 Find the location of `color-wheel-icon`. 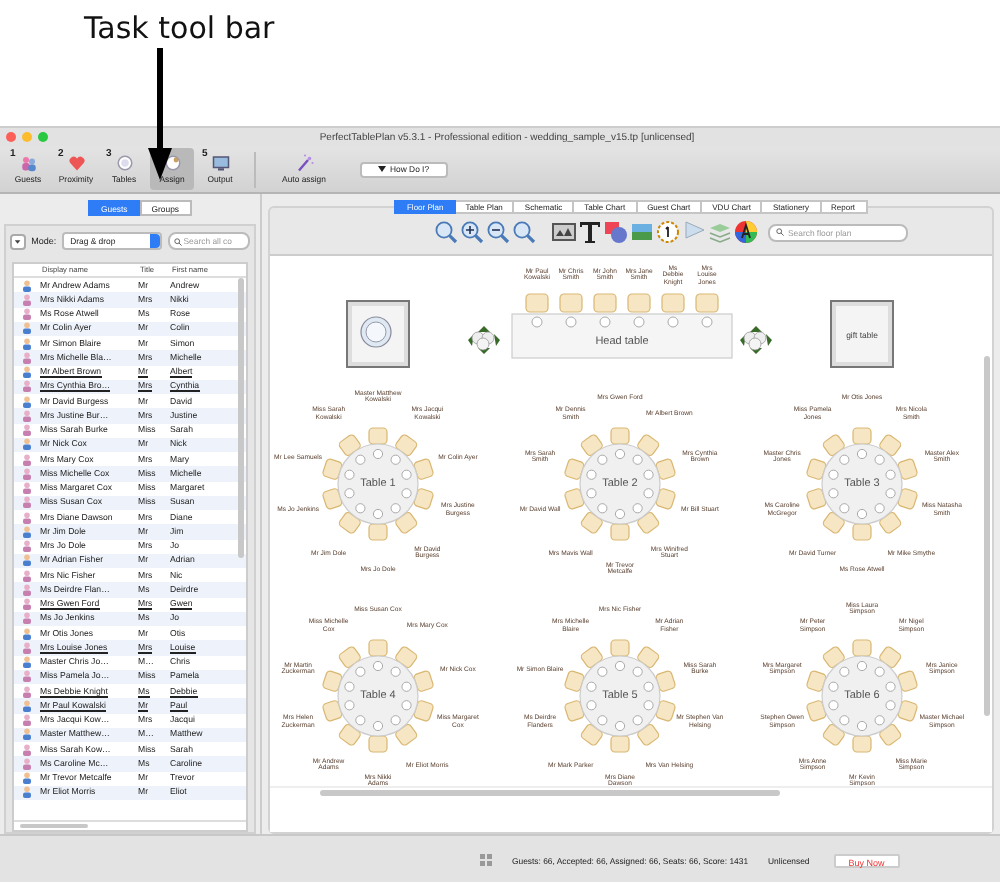

color-wheel-icon is located at coordinates (746, 232).